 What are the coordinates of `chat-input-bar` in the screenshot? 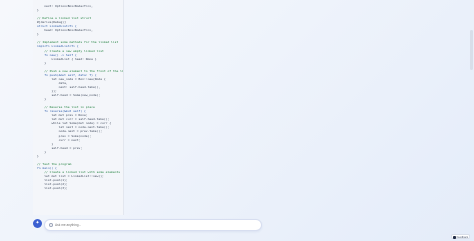 It's located at (153, 225).